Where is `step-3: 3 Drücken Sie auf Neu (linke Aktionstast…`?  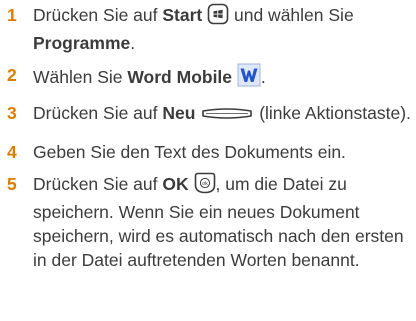
step-3: 3 Drücken Sie auf Neu (linke Aktionstast… is located at coordinates (208, 115).